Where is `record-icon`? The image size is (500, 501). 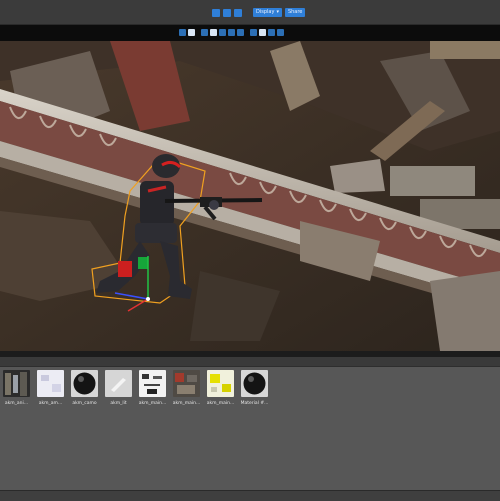 record-icon is located at coordinates (280, 32).